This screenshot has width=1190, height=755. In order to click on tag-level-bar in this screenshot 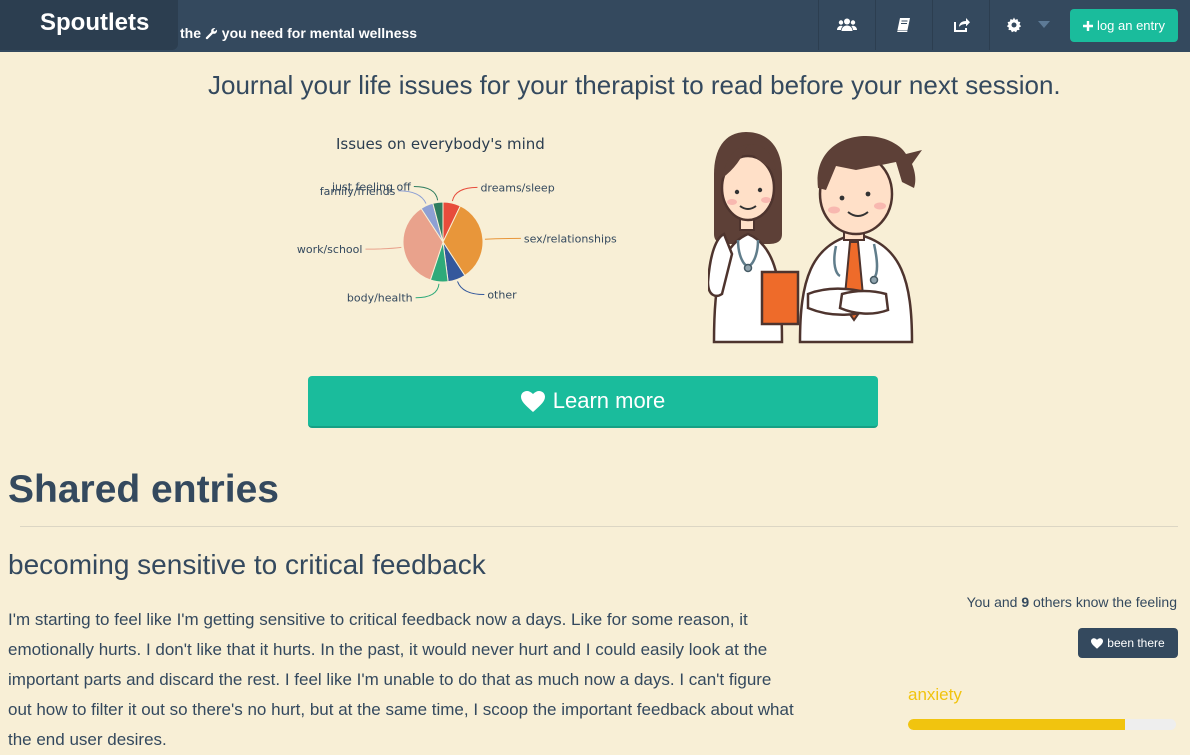, I will do `click(1042, 724)`.